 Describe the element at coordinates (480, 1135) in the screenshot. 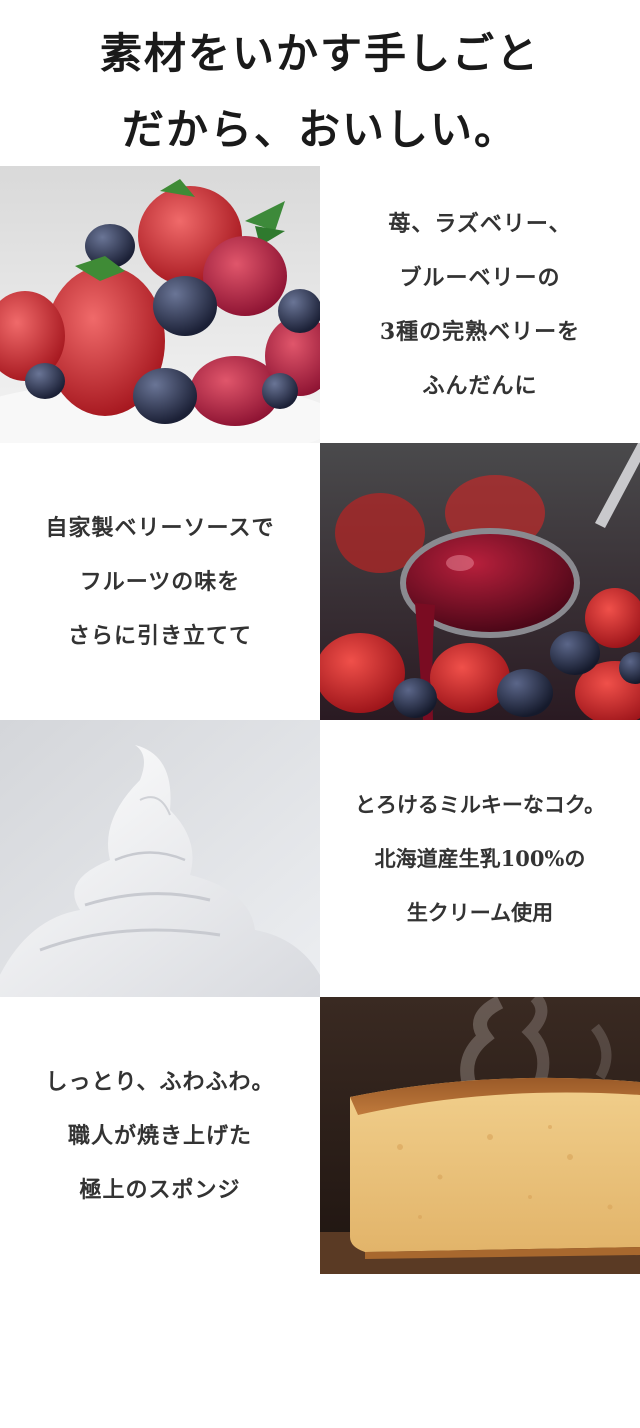

I see `sponge-cake-photo` at that location.